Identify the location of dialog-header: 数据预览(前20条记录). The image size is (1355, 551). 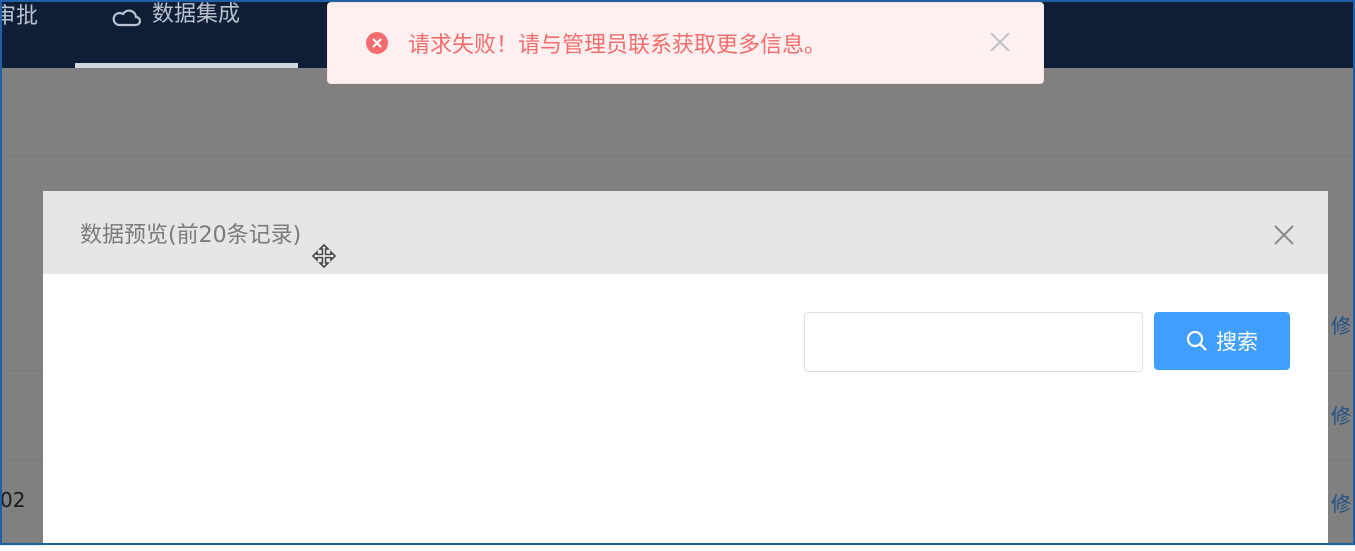
(685, 232).